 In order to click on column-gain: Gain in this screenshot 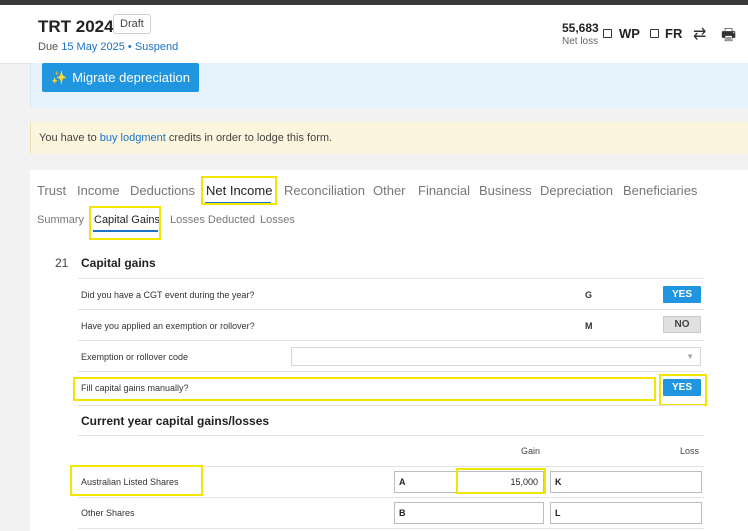, I will do `click(531, 451)`.